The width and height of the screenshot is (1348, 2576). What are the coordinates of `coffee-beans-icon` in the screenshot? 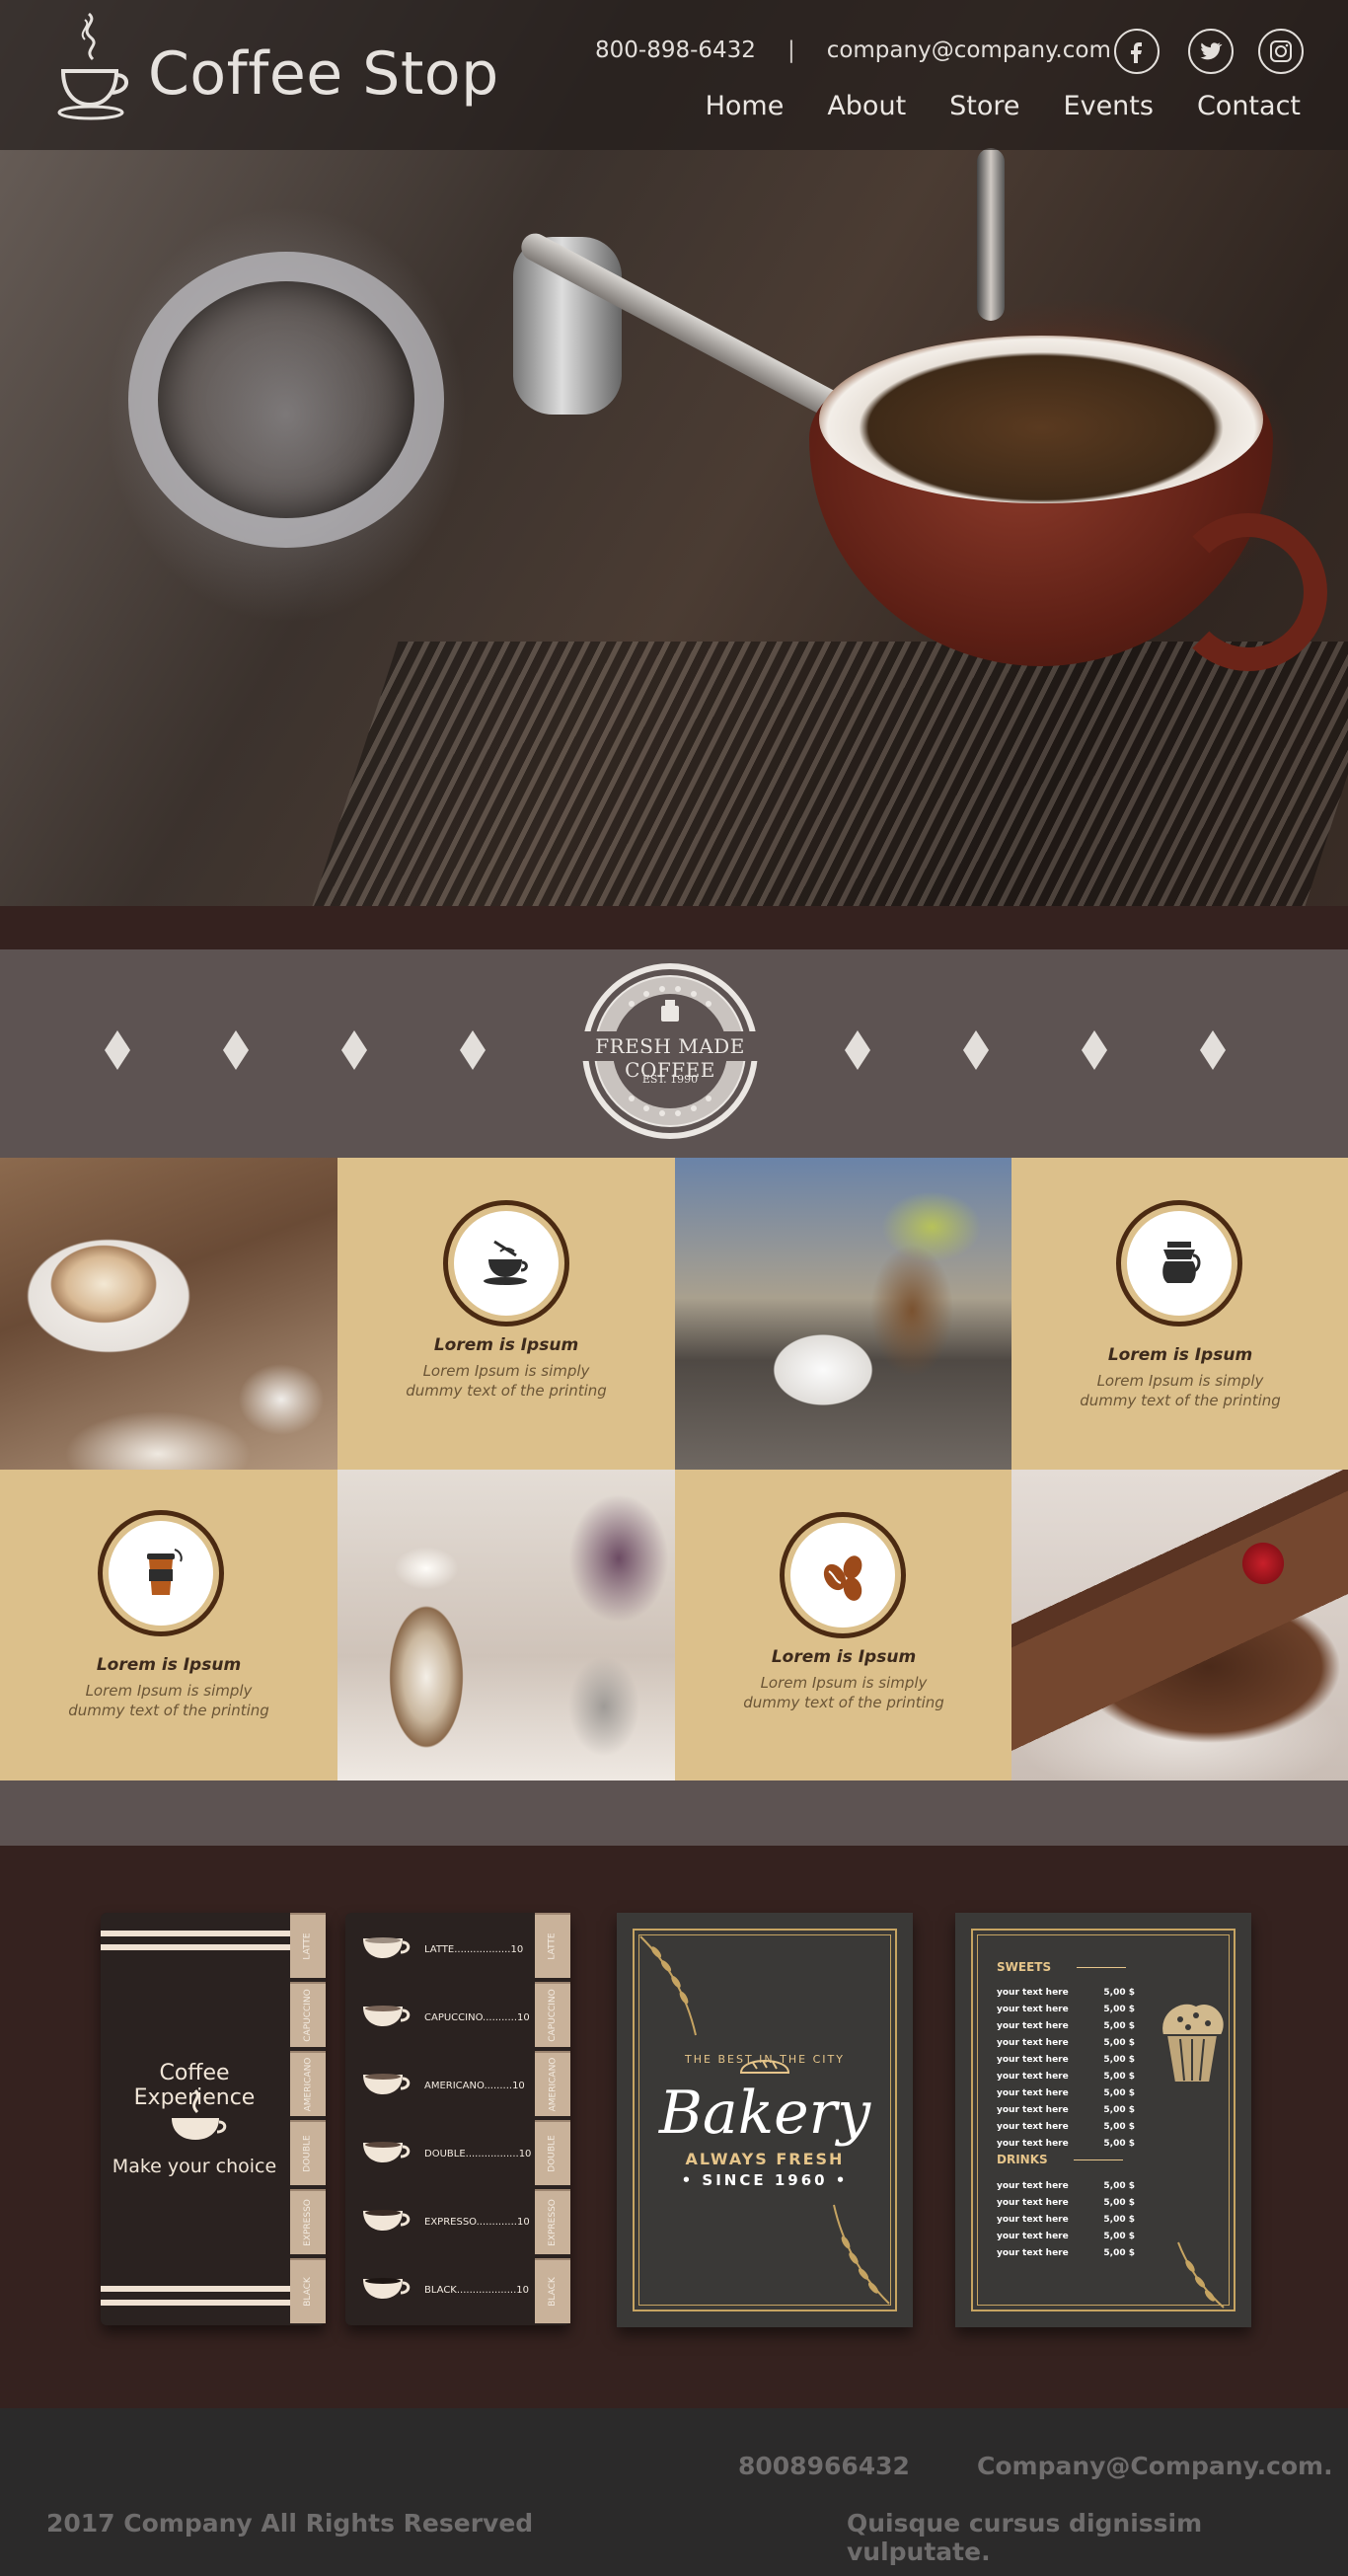 It's located at (843, 1575).